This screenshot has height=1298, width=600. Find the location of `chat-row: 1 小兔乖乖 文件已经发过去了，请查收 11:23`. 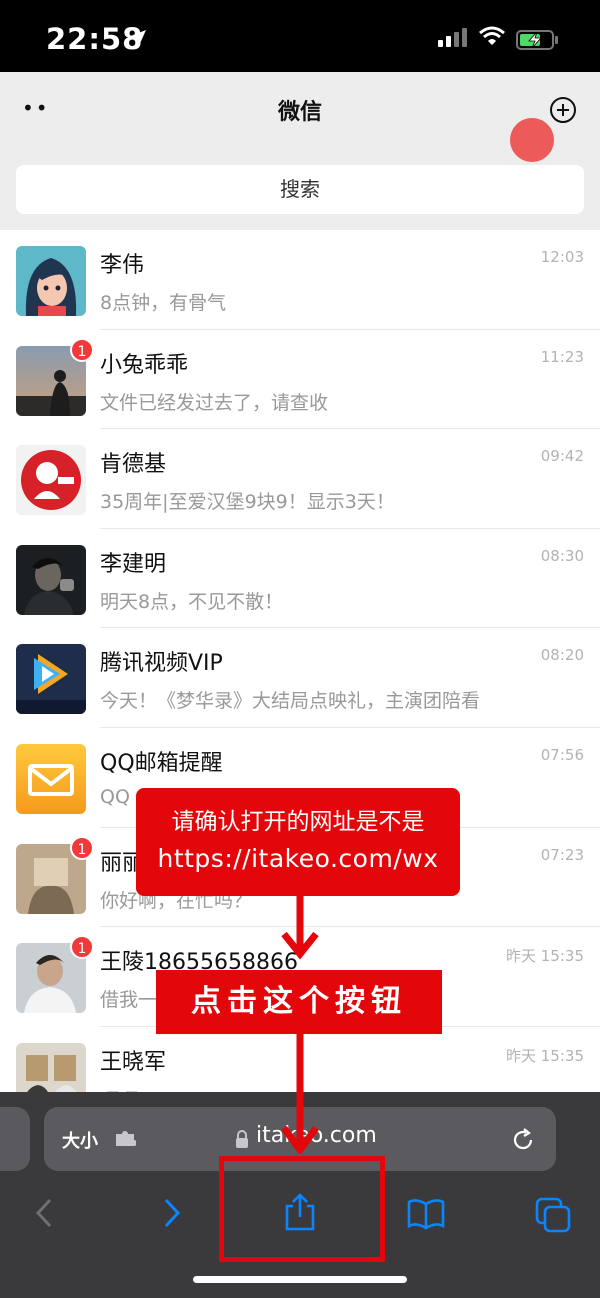

chat-row: 1 小兔乖乖 文件已经发过去了，请查收 11:23 is located at coordinates (300, 379).